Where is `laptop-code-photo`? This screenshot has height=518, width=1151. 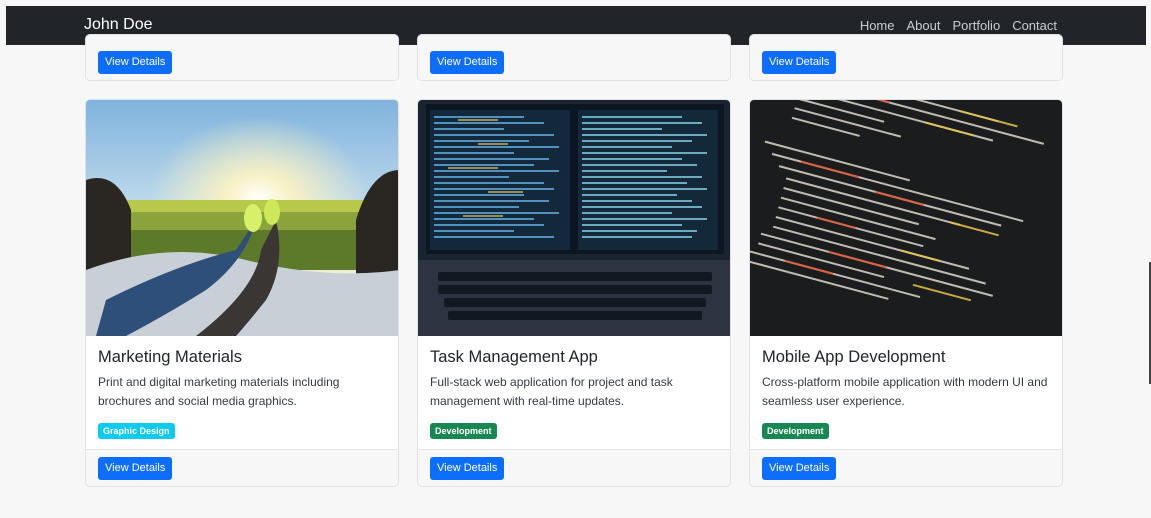 laptop-code-photo is located at coordinates (574, 218).